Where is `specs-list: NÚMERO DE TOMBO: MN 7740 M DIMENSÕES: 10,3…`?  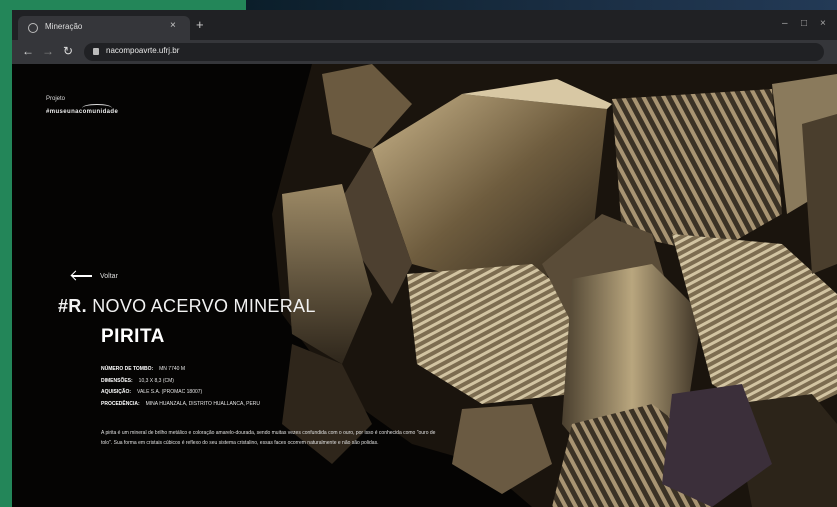 specs-list: NÚMERO DE TOMBO: MN 7740 M DIMENSÕES: 10,3… is located at coordinates (180, 387).